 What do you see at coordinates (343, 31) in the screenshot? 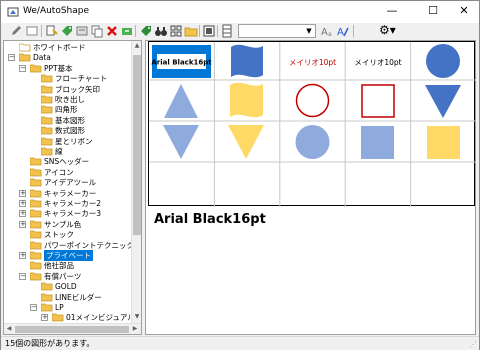
I see `font-color-icon: A` at bounding box center [343, 31].